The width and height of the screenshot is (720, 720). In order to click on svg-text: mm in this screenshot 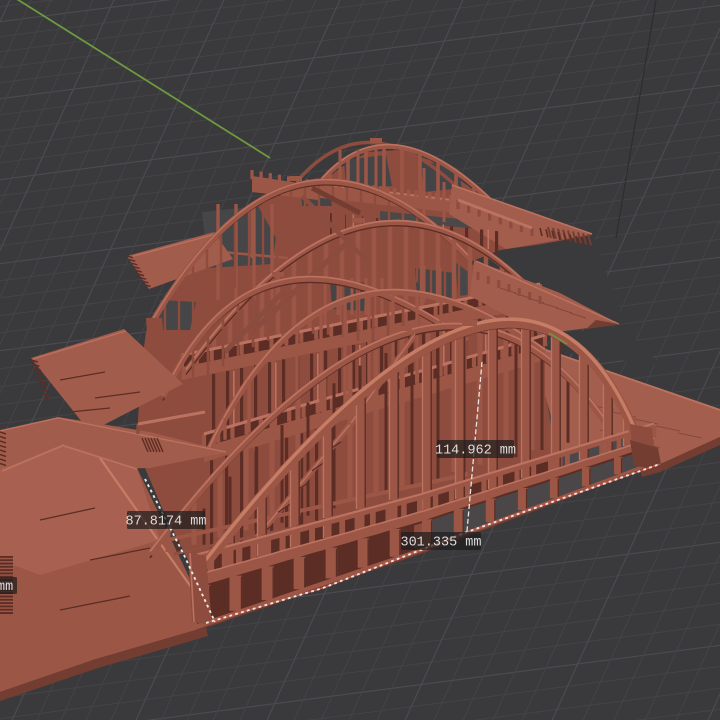, I will do `click(6, 587)`.